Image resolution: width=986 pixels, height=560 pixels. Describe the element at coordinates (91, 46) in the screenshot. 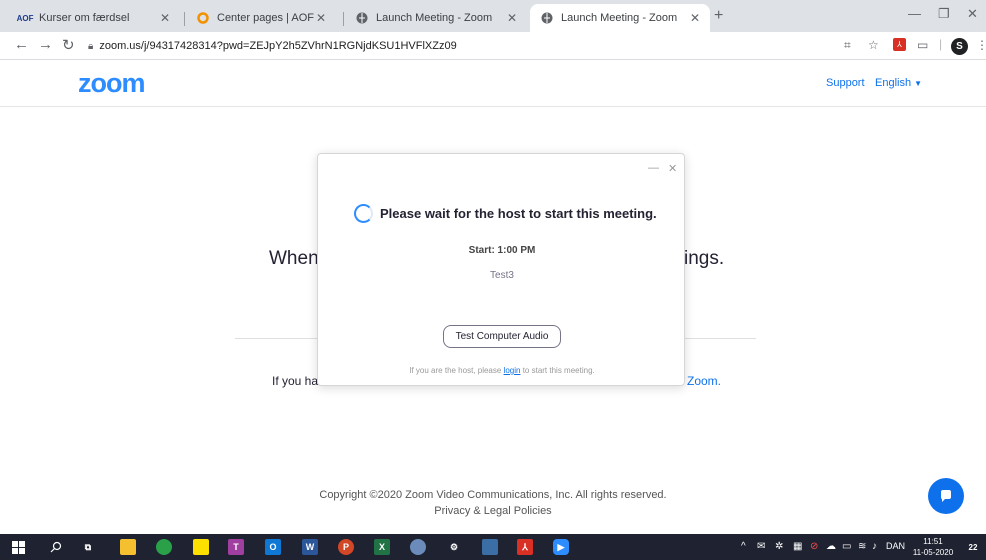

I see `lock-icon: 🔒︎` at that location.